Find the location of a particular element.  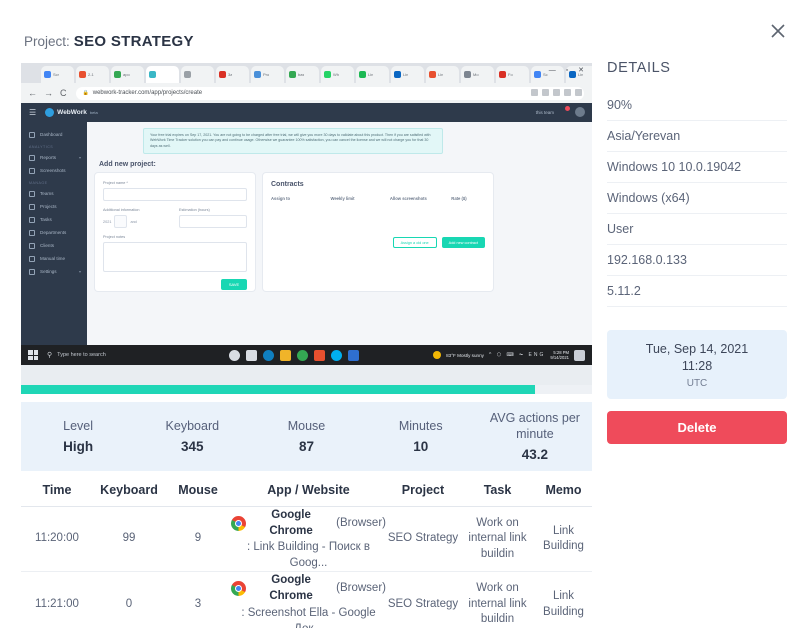

app-name: Google Chrome is located at coordinates (291, 588).